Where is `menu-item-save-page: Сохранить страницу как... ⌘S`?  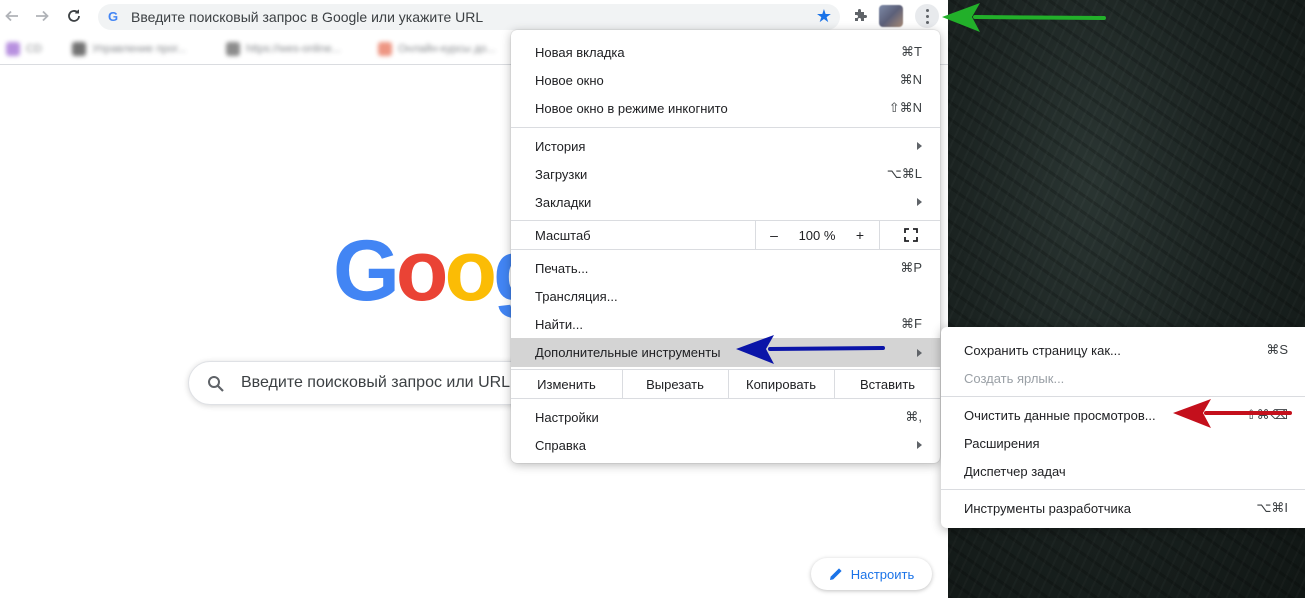 menu-item-save-page: Сохранить страницу как... ⌘S is located at coordinates (1123, 350).